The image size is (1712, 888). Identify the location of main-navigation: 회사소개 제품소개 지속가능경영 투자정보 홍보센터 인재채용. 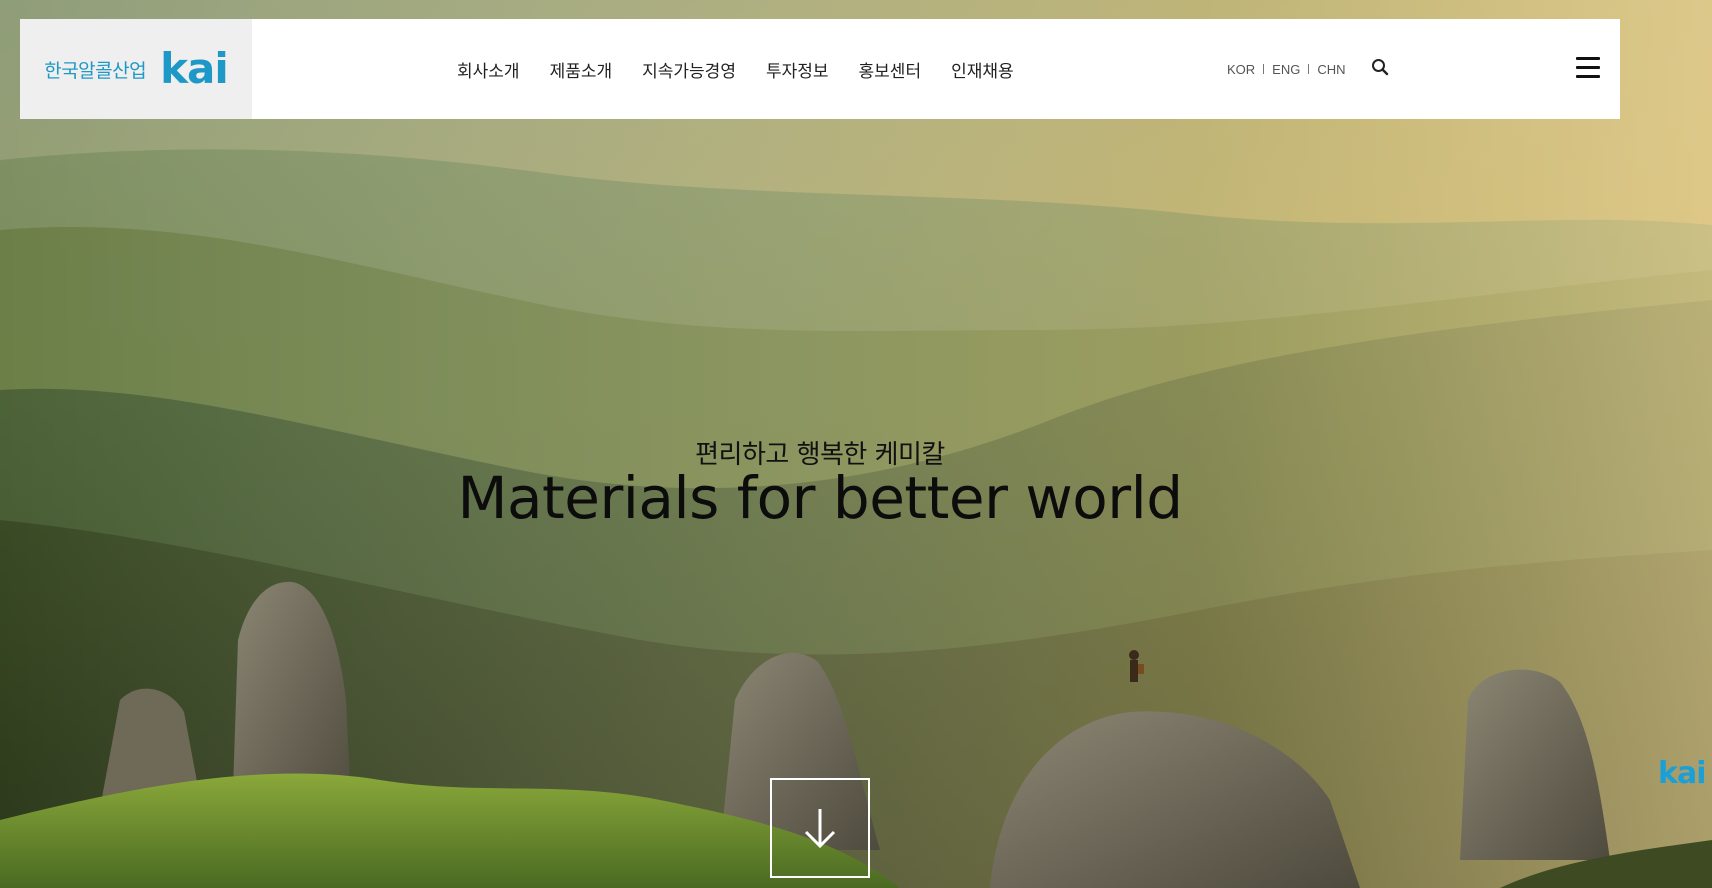
(735, 69).